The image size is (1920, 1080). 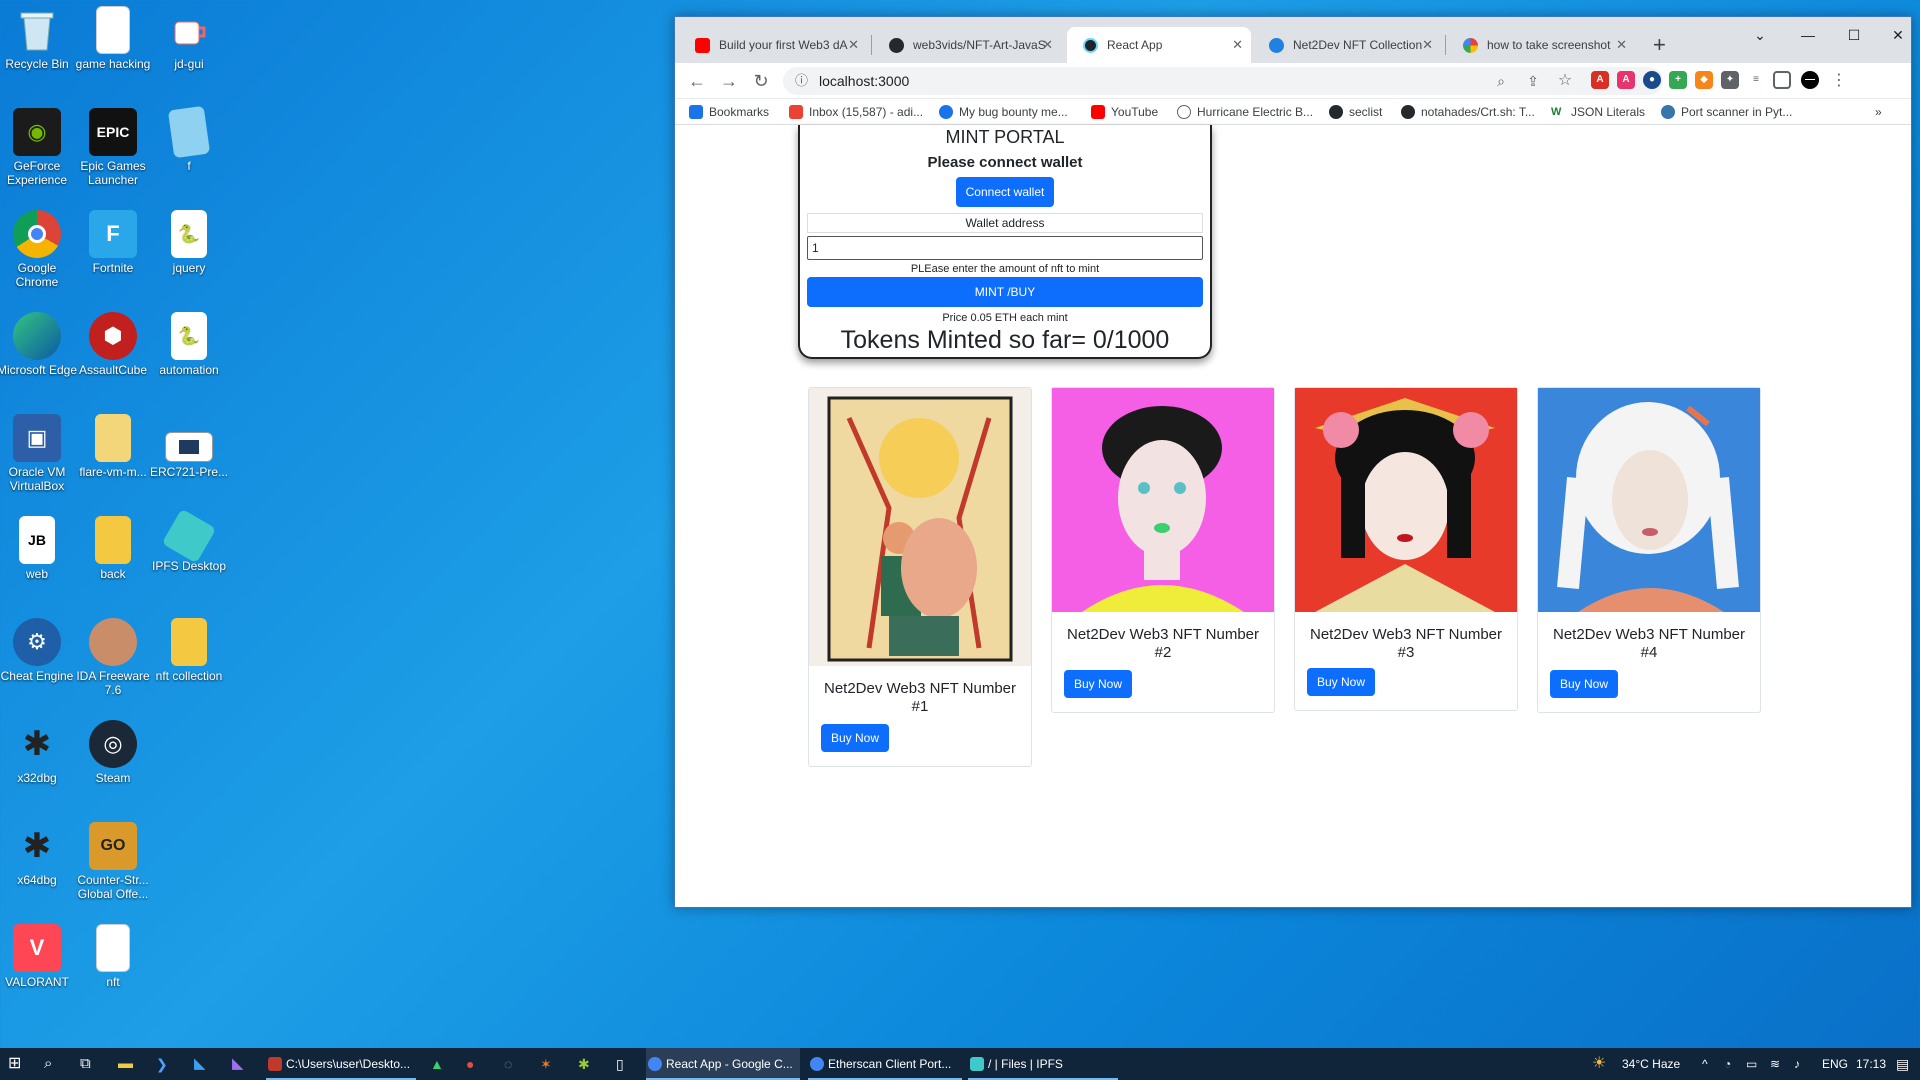 I want to click on connect-wallet-button: Connect wallet, so click(x=1005, y=192).